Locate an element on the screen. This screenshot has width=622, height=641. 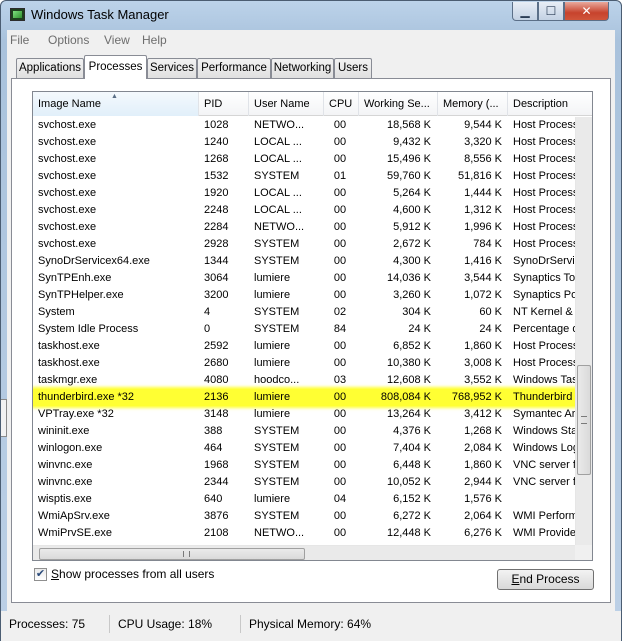
table-row: wisptis.exe 640 lumiere 04 6,152 K 1,576 K is located at coordinates (305, 499).